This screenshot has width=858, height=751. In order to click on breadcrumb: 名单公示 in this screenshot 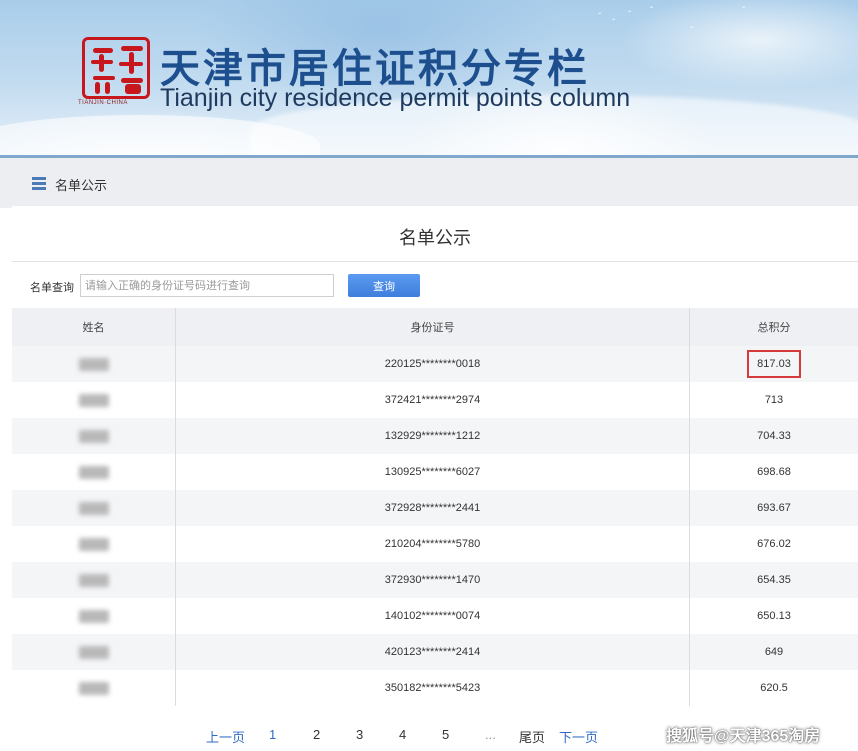, I will do `click(70, 184)`.